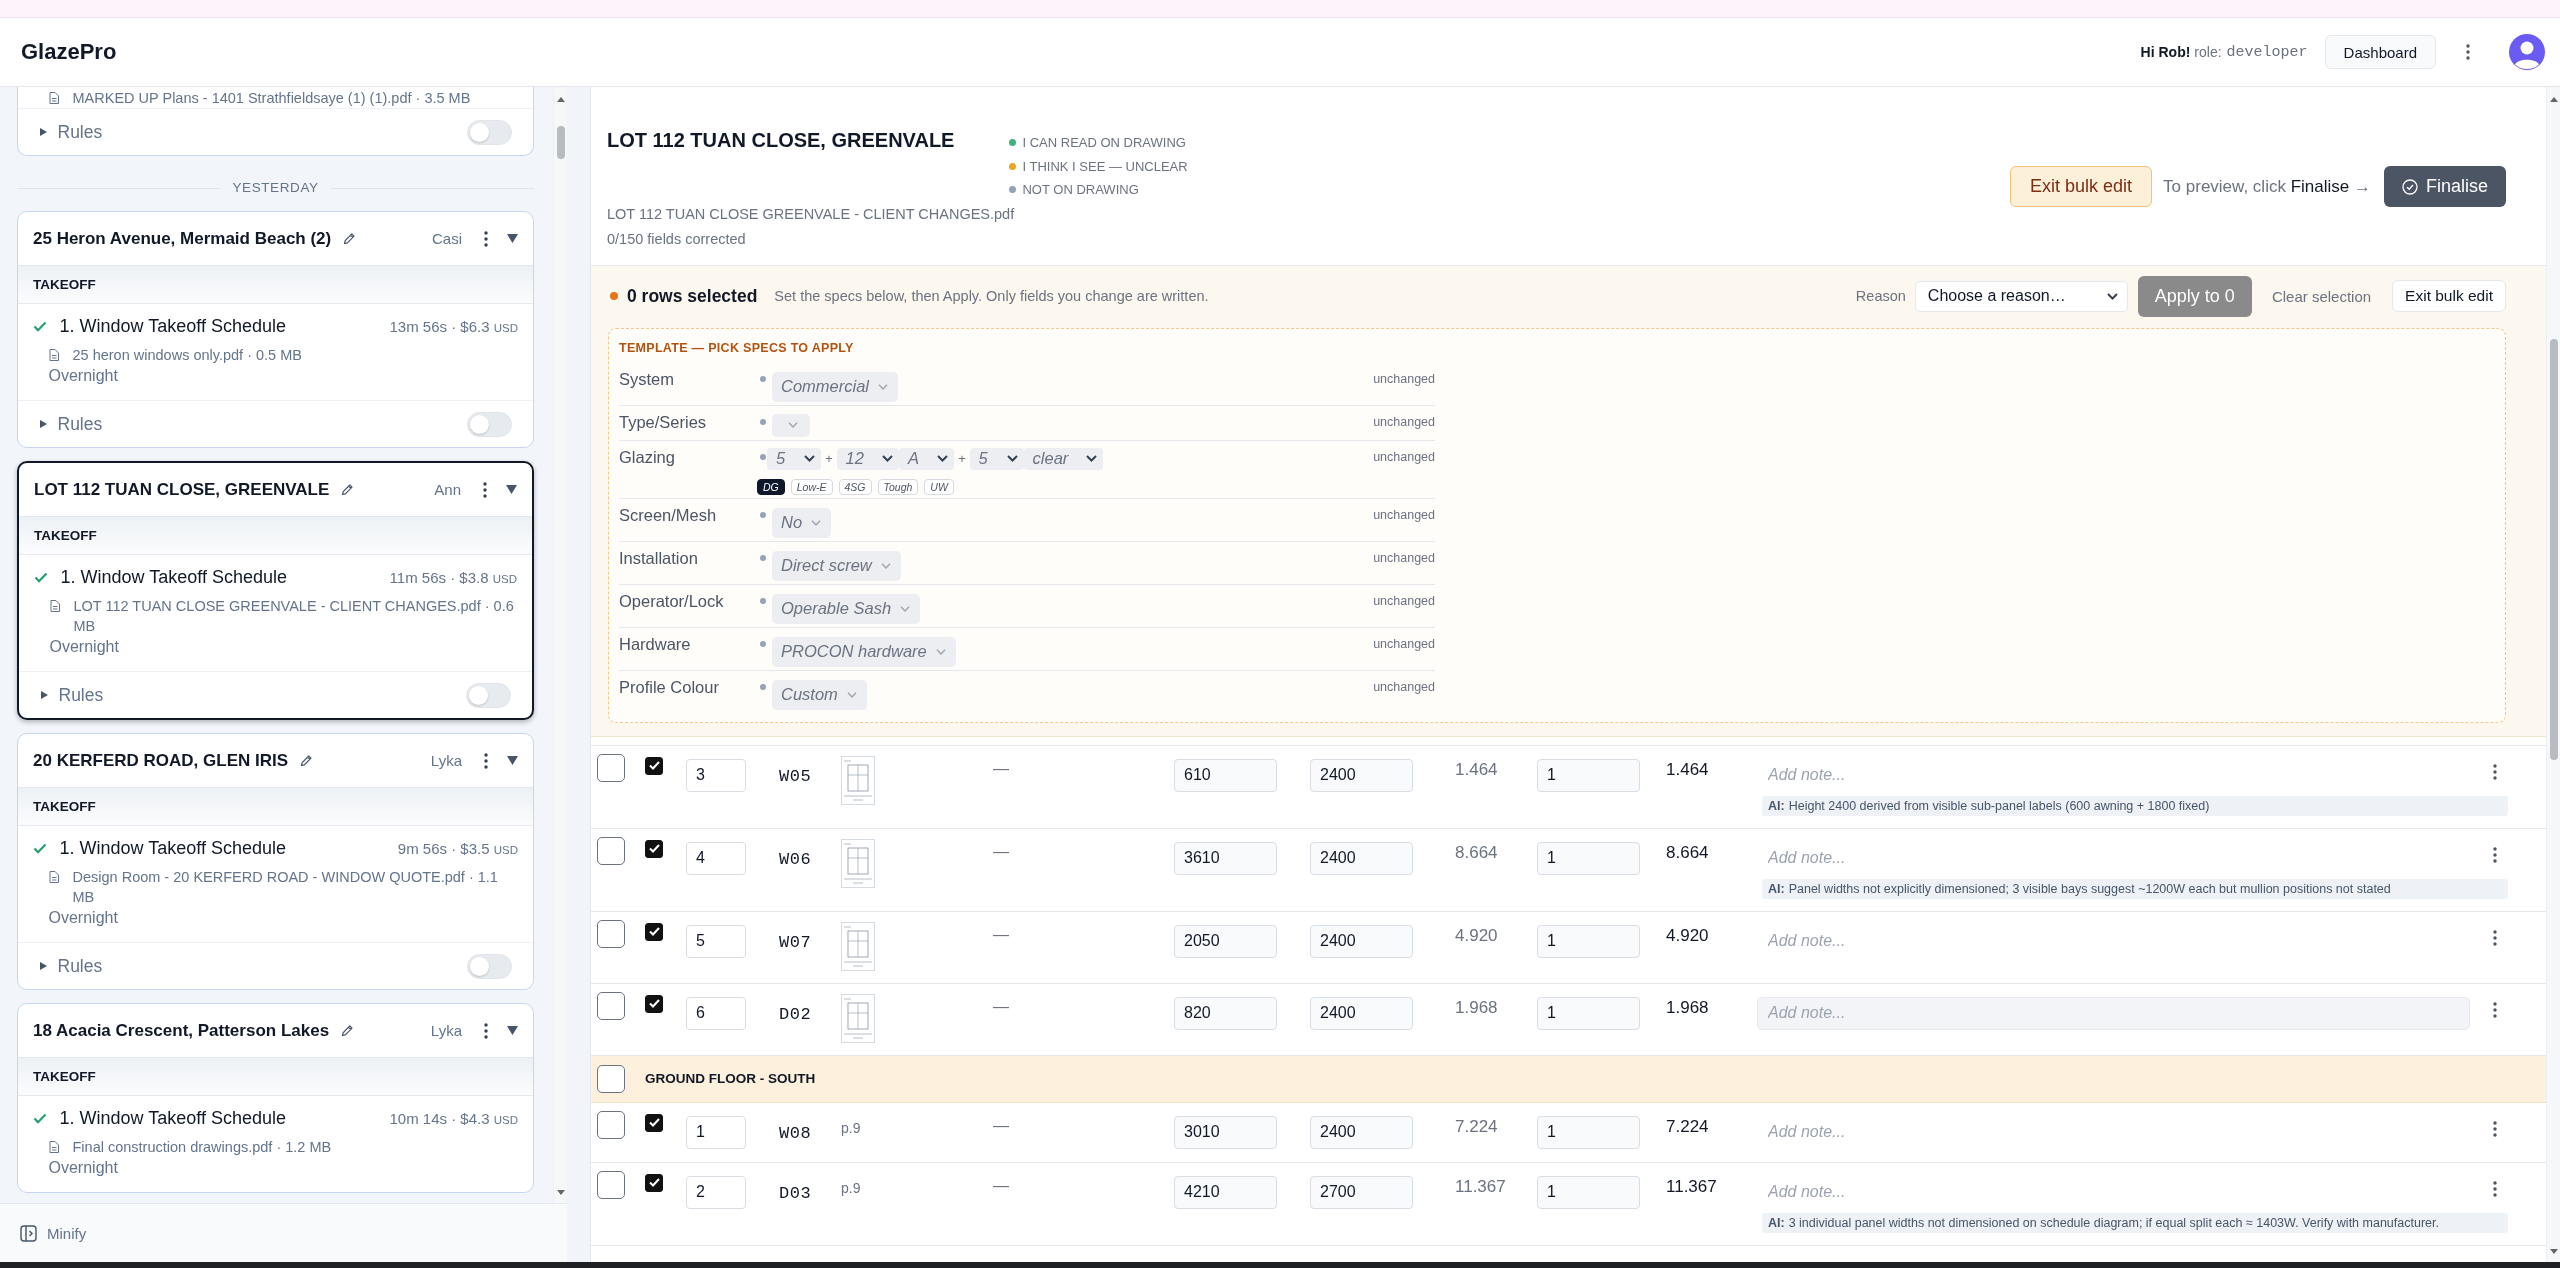  What do you see at coordinates (835, 386) in the screenshot?
I see `spec-select: Commercial` at bounding box center [835, 386].